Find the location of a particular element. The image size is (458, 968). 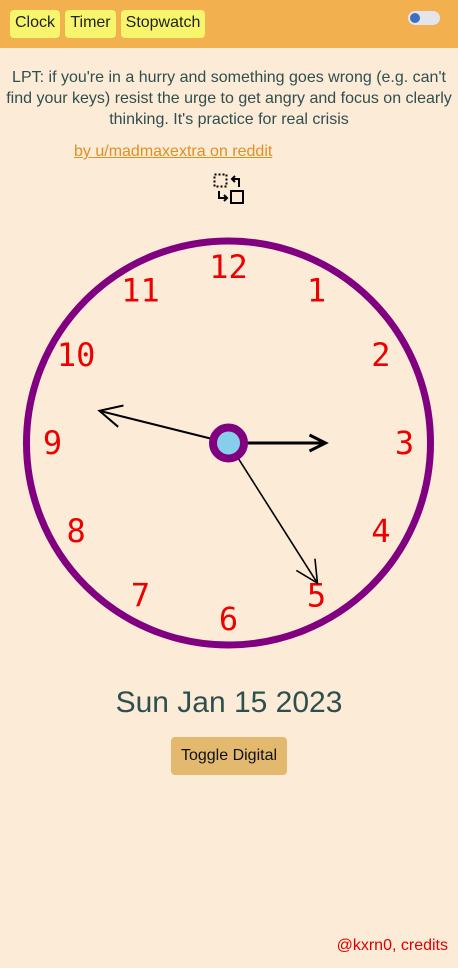

tab-stopwatch: Stopwatch is located at coordinates (163, 24).